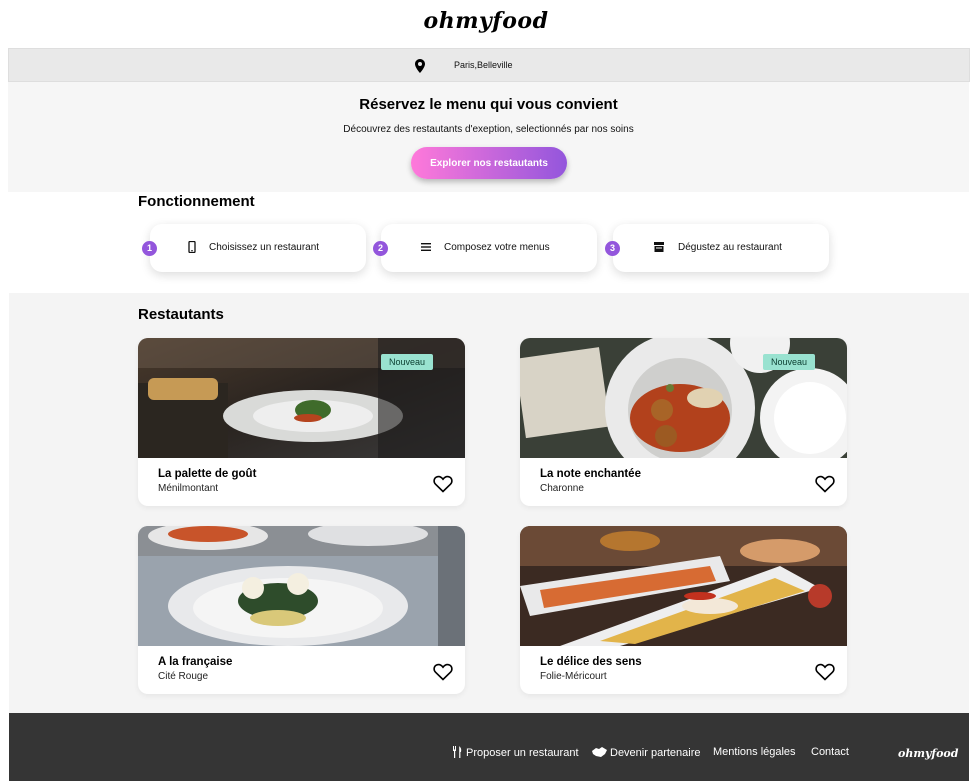  Describe the element at coordinates (426, 247) in the screenshot. I see `list-icon` at that location.